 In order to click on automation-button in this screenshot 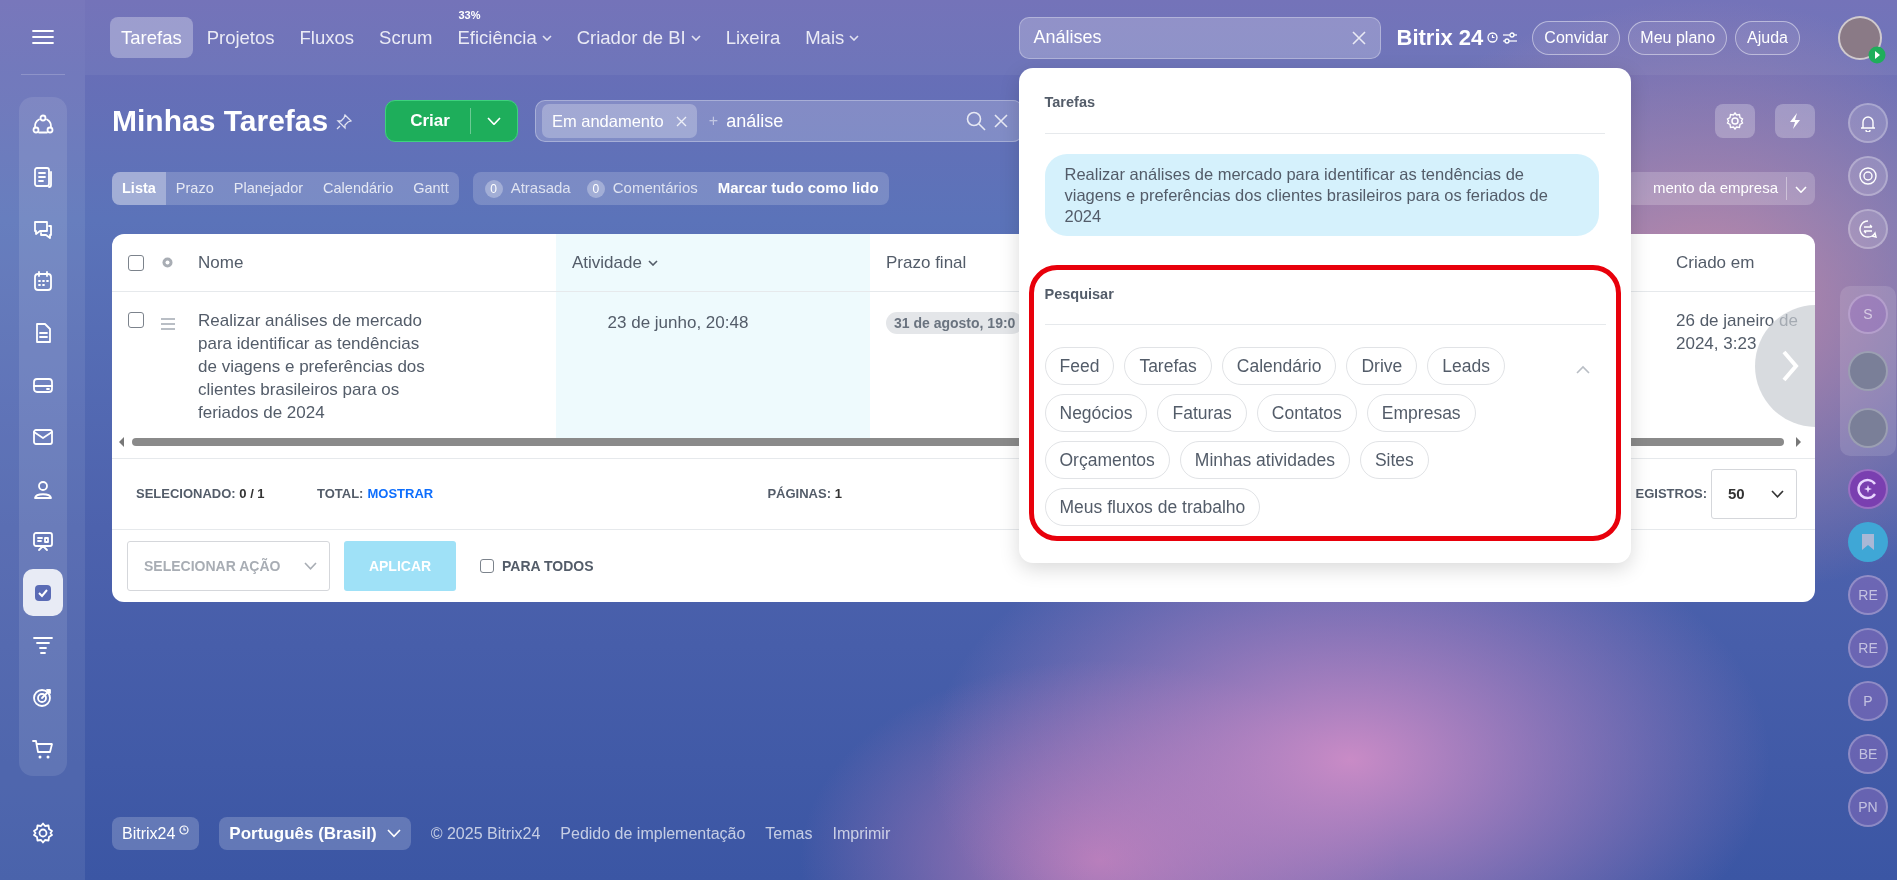, I will do `click(1795, 121)`.